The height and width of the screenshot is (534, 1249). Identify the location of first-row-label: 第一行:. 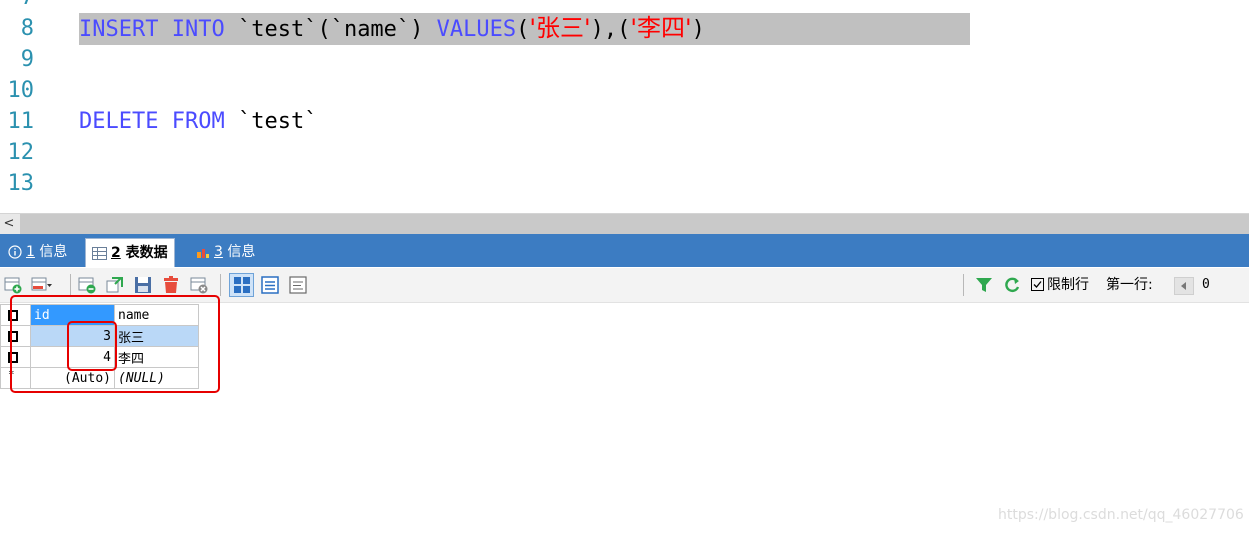
(1129, 285).